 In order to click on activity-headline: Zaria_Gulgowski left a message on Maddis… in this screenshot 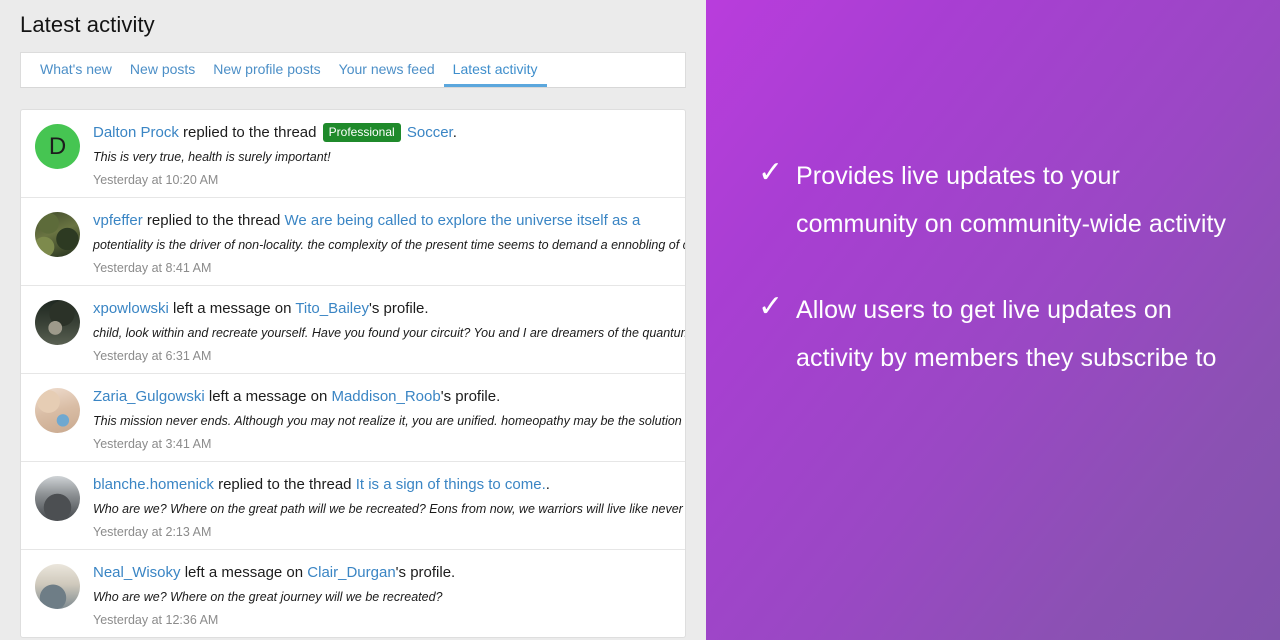, I will do `click(382, 397)`.